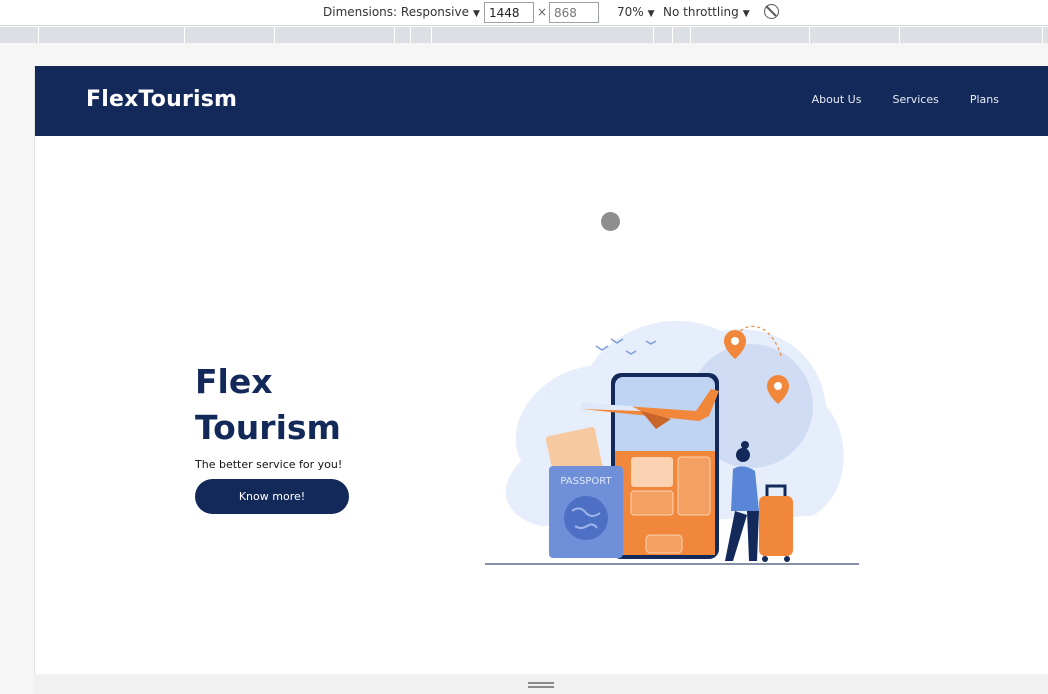 Image resolution: width=1048 pixels, height=694 pixels. What do you see at coordinates (915, 99) in the screenshot?
I see `nav-link-services: Services` at bounding box center [915, 99].